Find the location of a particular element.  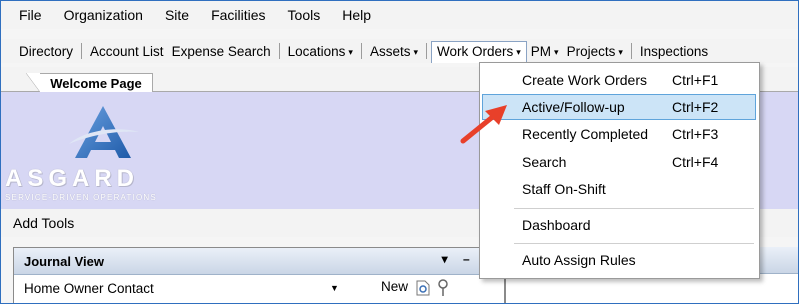

toolbar-assets: Assets ▾ is located at coordinates (394, 51).